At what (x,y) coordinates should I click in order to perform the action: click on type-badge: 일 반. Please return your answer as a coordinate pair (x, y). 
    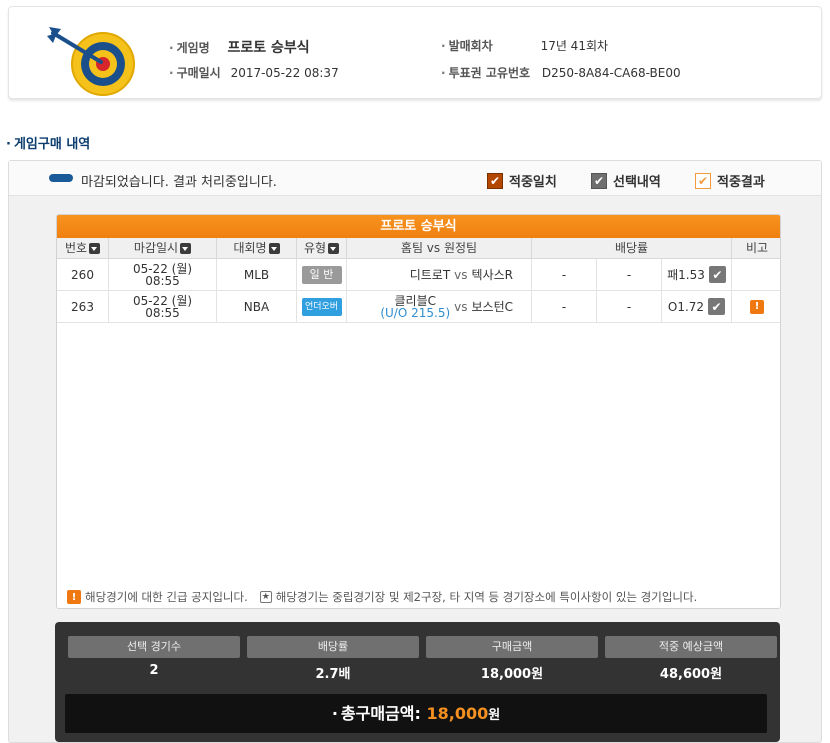
    Looking at the image, I should click on (321, 274).